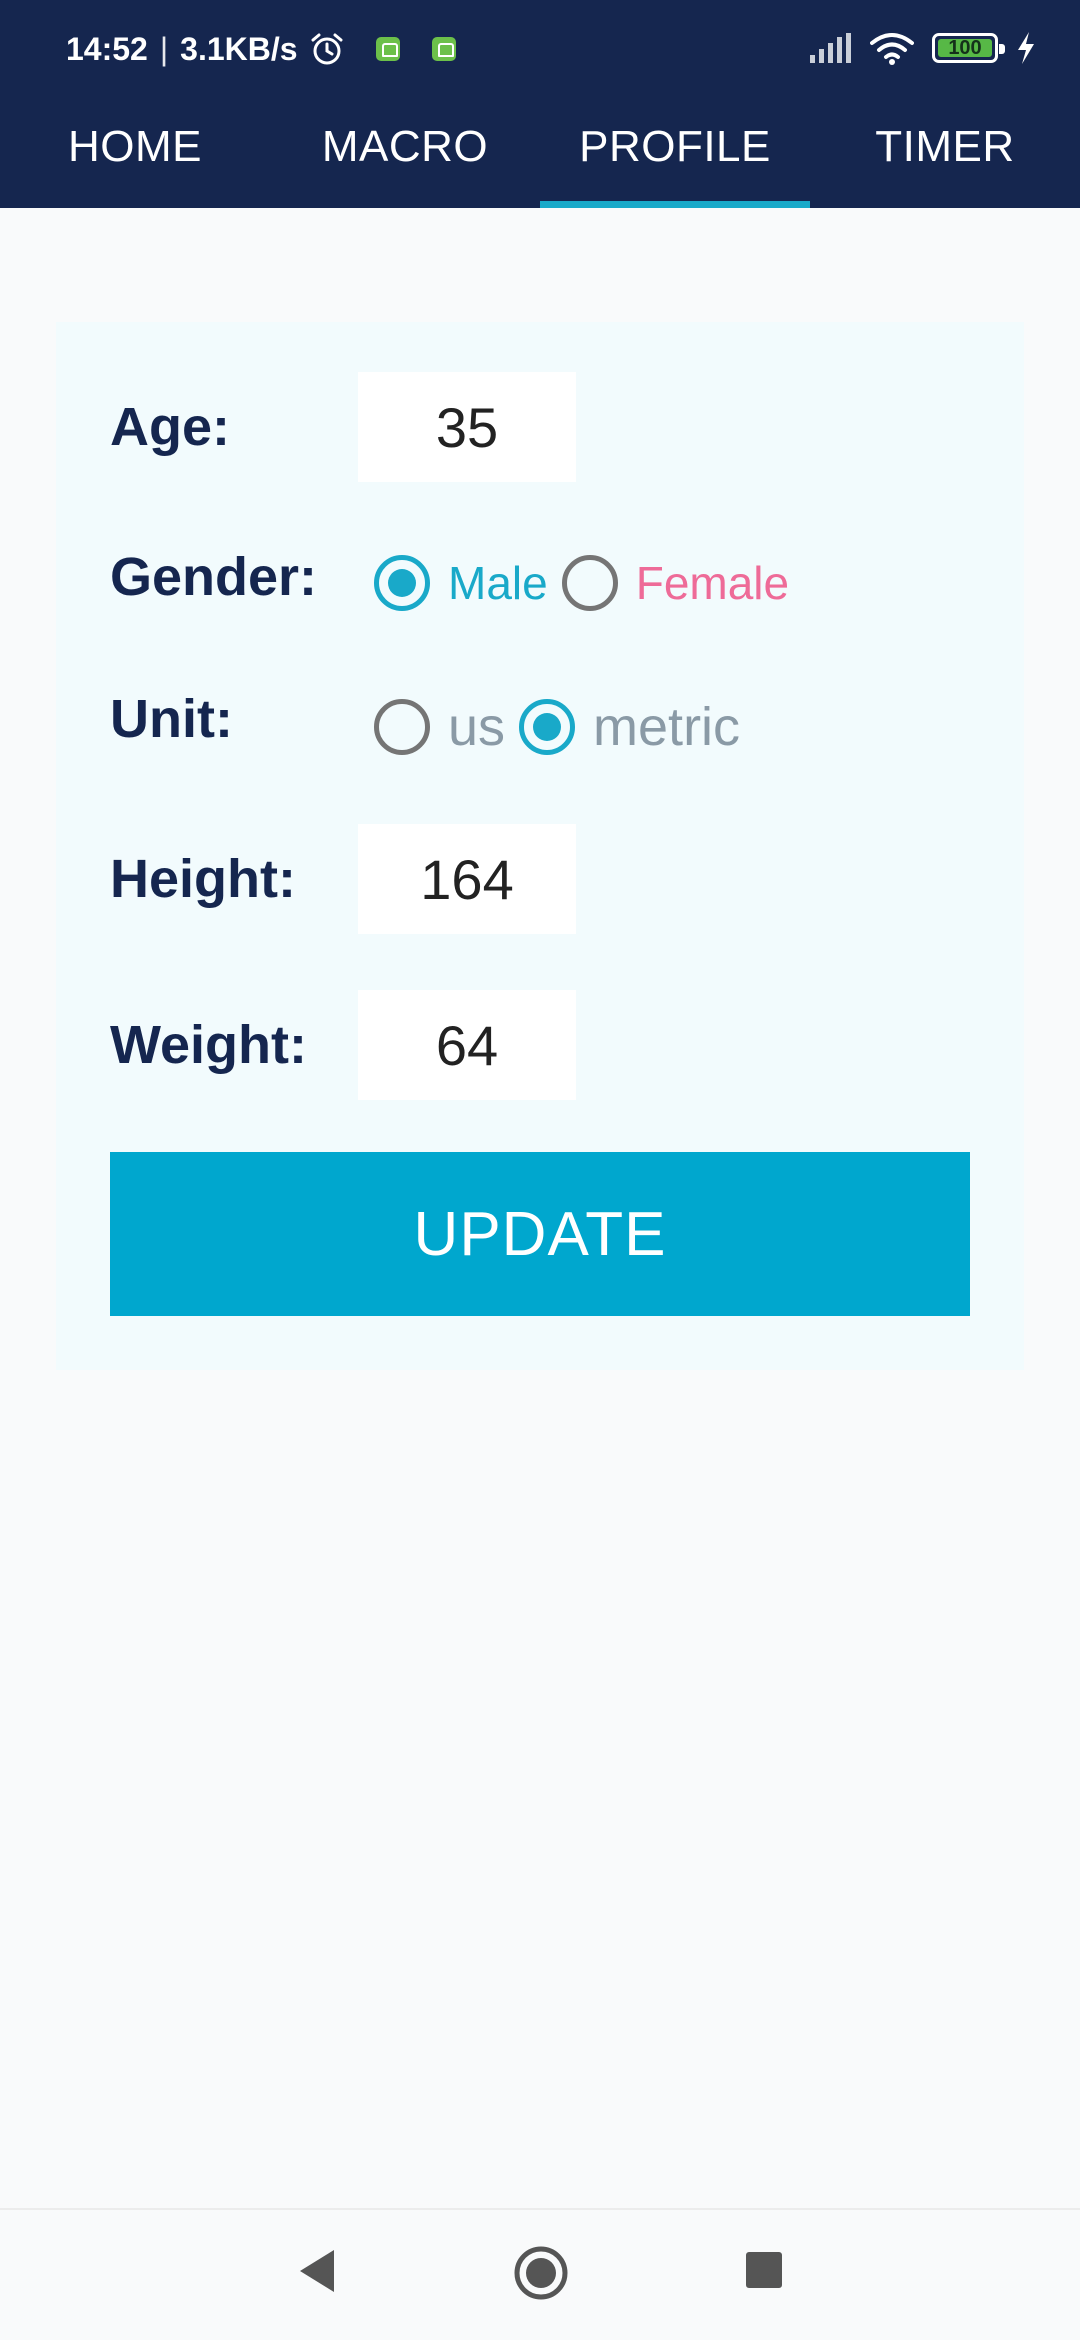 The height and width of the screenshot is (2340, 1080). I want to click on unit-radio-group: us metric, so click(564, 727).